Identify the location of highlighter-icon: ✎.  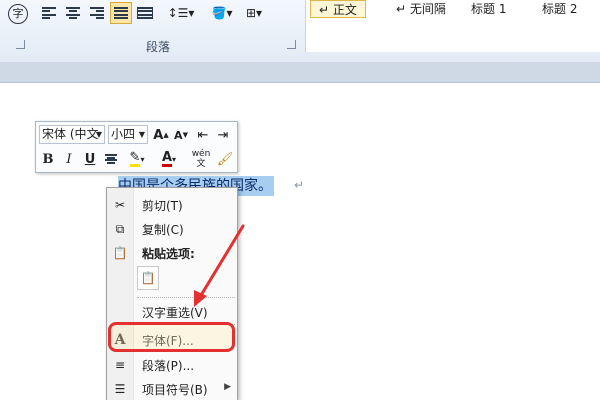
(135, 158).